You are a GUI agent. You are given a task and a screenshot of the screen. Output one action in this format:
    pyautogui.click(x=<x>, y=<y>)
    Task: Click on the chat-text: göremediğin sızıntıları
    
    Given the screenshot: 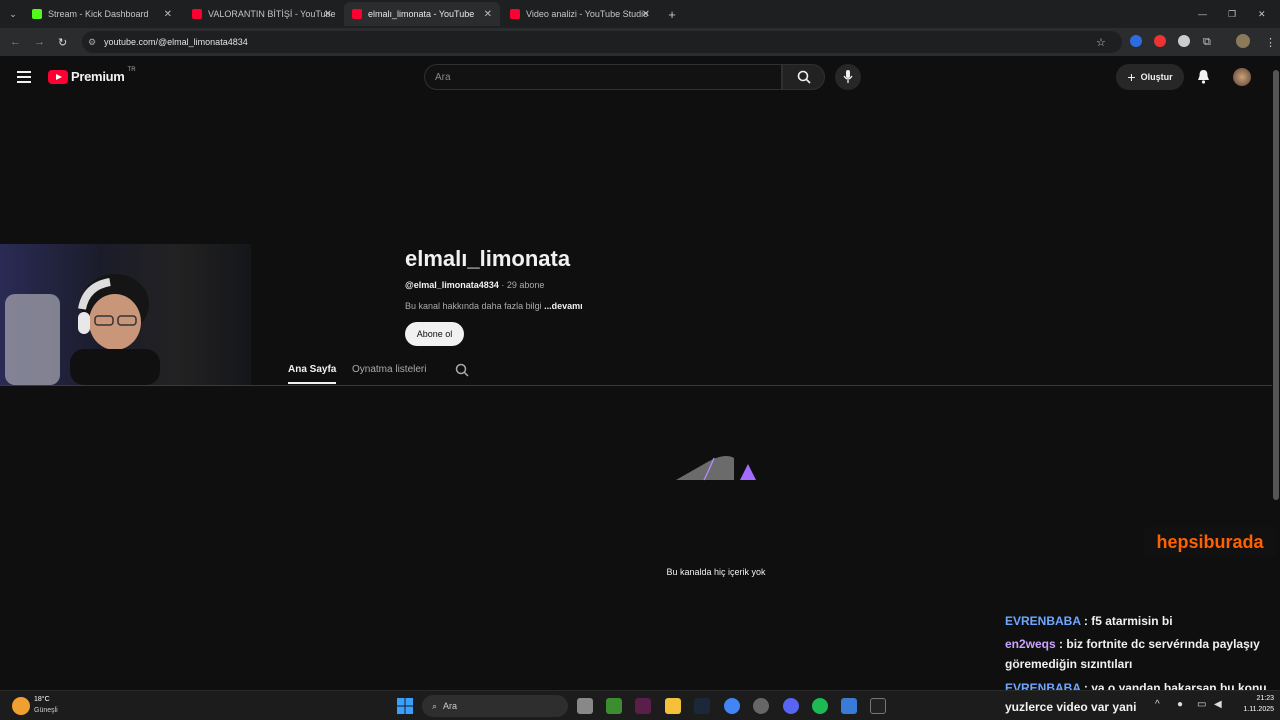 What is the action you would take?
    pyautogui.click(x=1069, y=664)
    